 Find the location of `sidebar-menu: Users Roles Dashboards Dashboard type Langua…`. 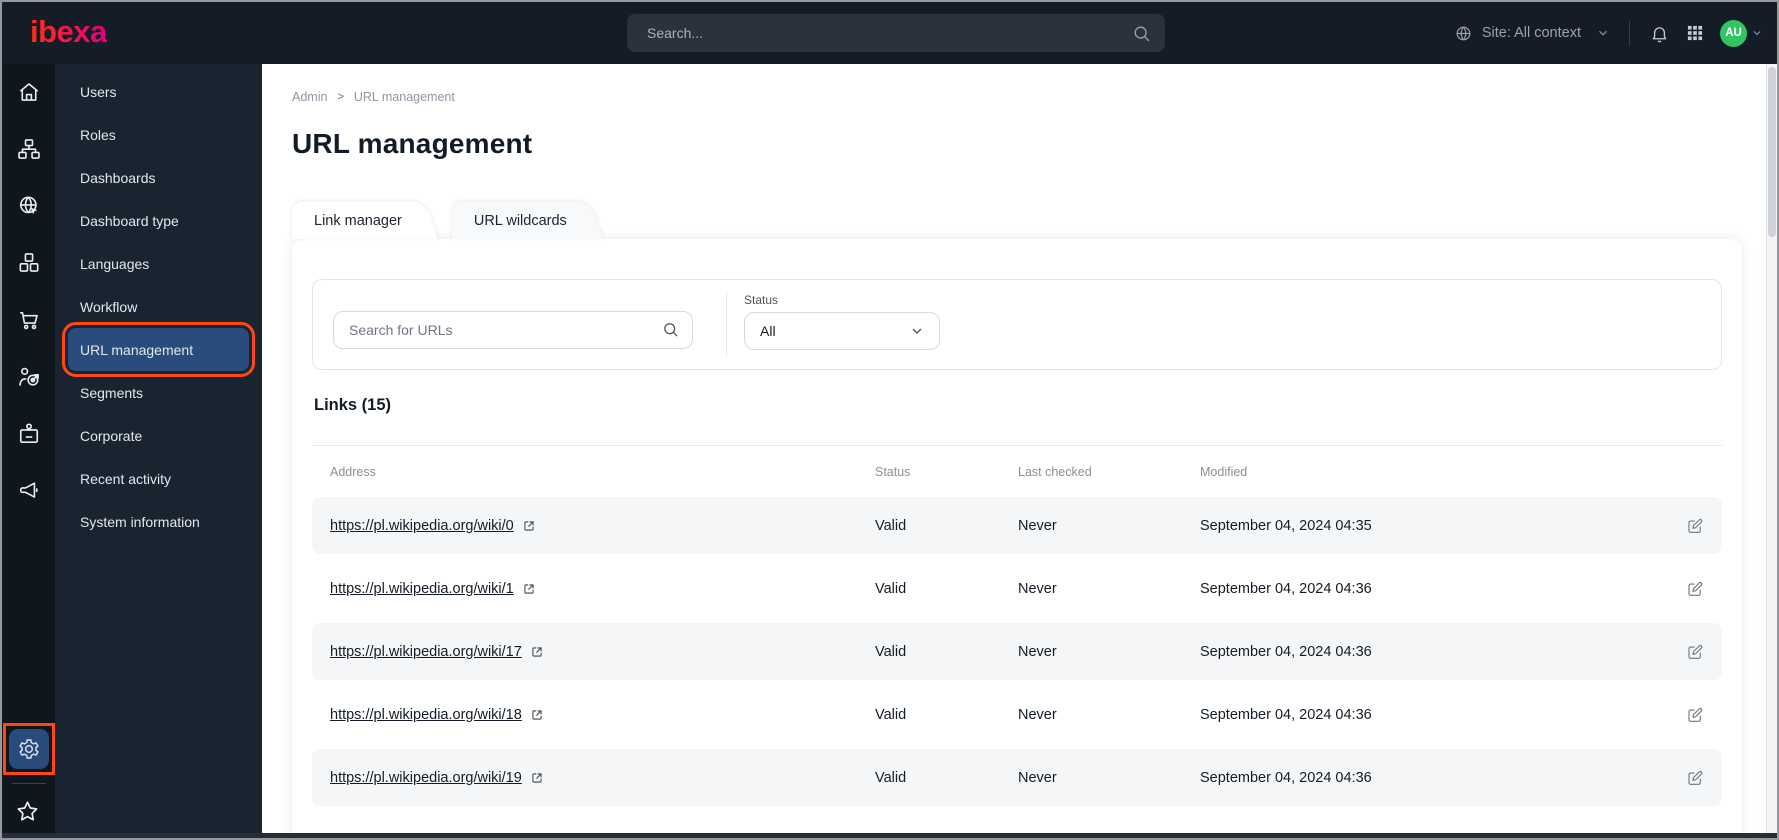

sidebar-menu: Users Roles Dashboards Dashboard type Langua… is located at coordinates (158, 451).